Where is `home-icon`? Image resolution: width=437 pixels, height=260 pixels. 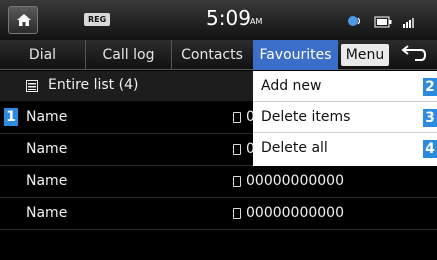 home-icon is located at coordinates (24, 20).